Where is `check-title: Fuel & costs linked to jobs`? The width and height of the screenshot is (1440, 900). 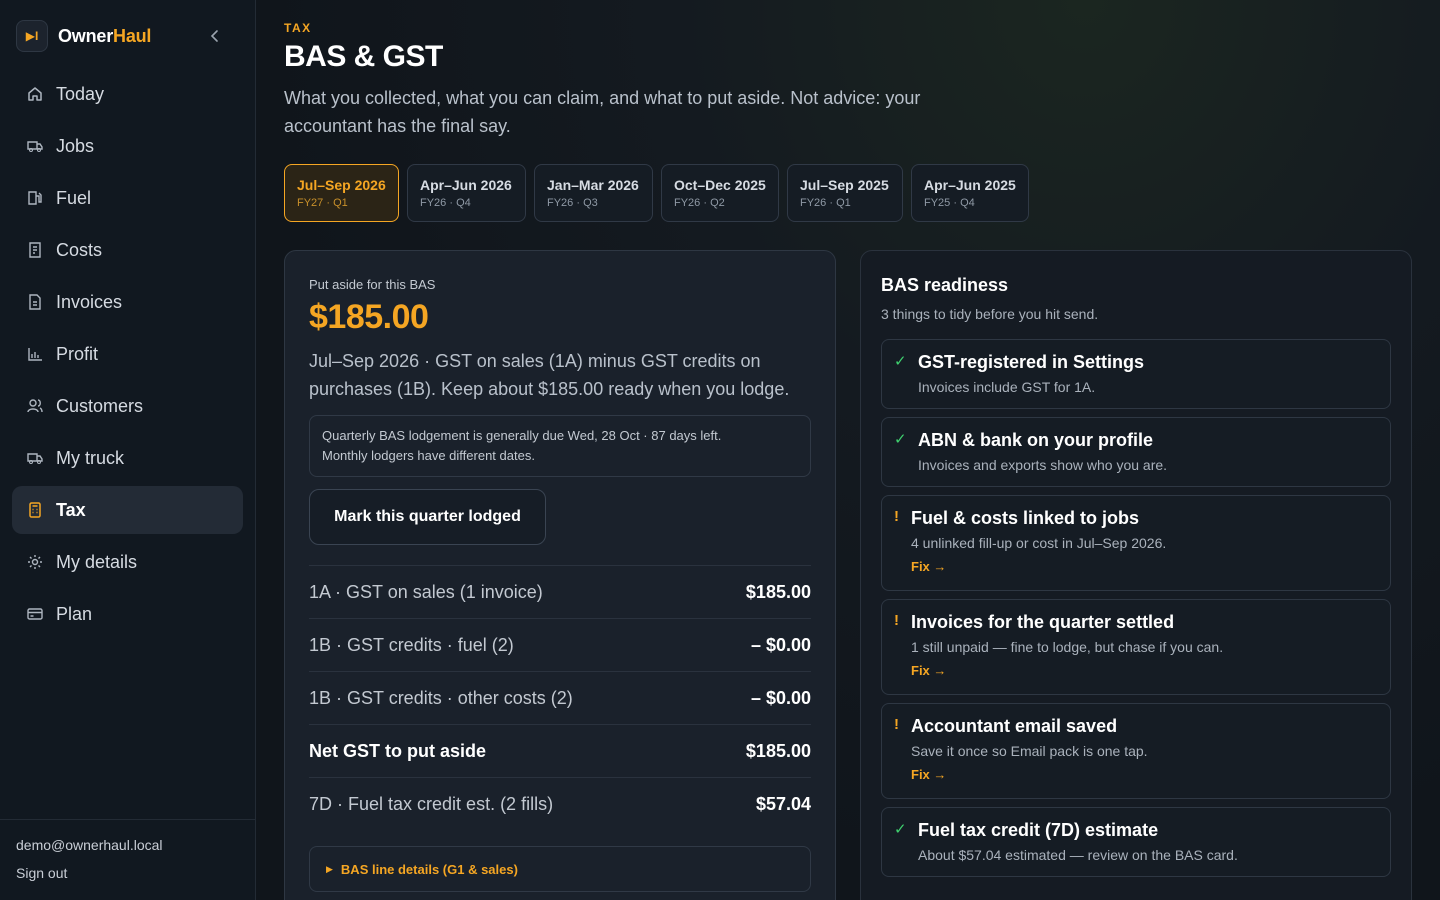
check-title: Fuel & costs linked to jobs is located at coordinates (1025, 518).